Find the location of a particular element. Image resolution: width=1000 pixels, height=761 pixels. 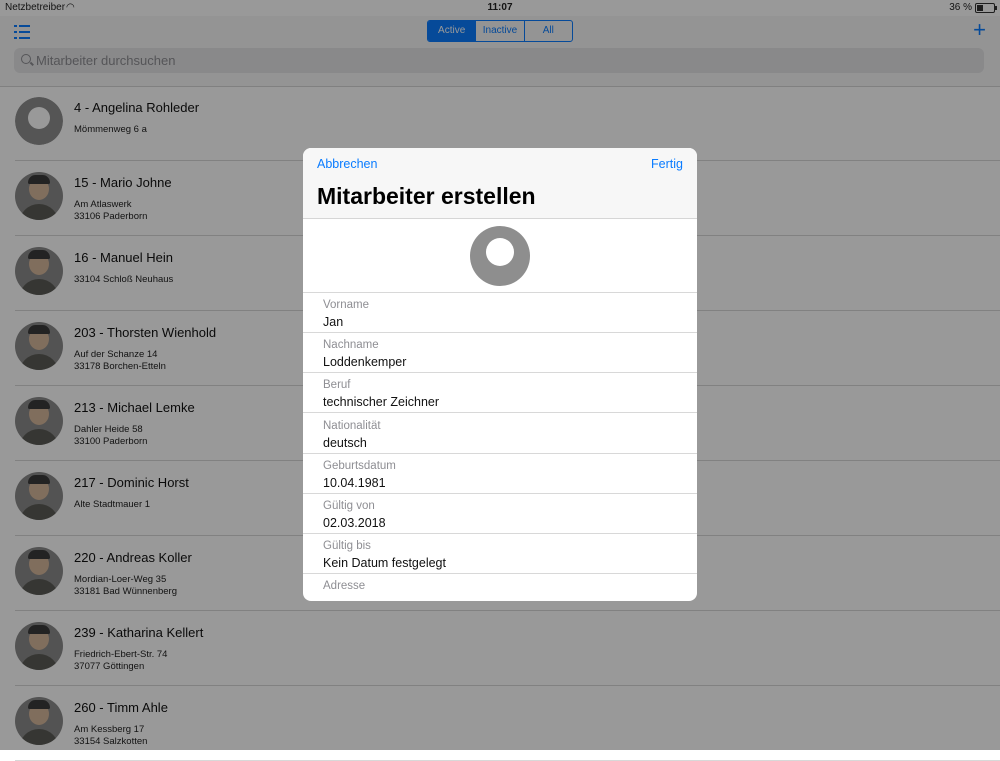

form-field: Geburtsdatum 10.04.1981 is located at coordinates (500, 474).